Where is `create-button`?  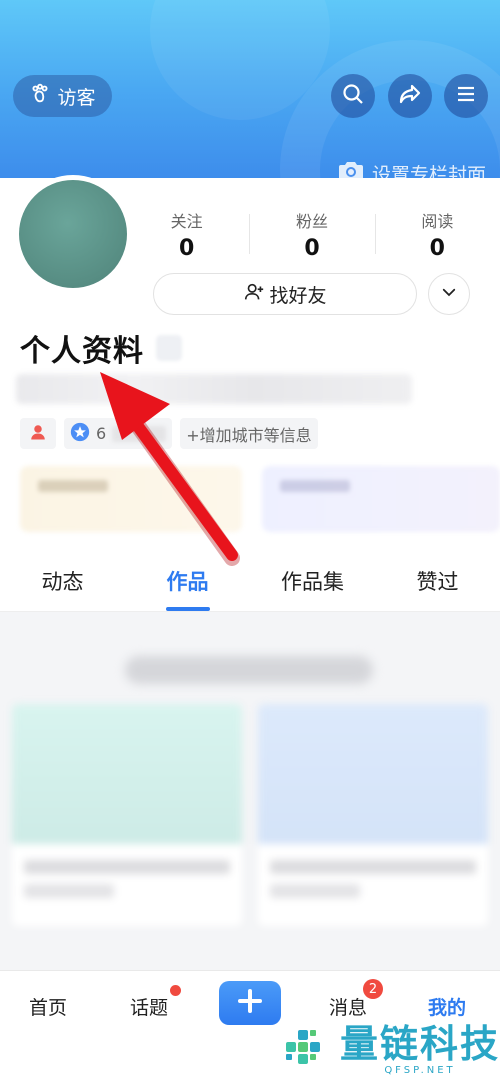
create-button is located at coordinates (250, 1003).